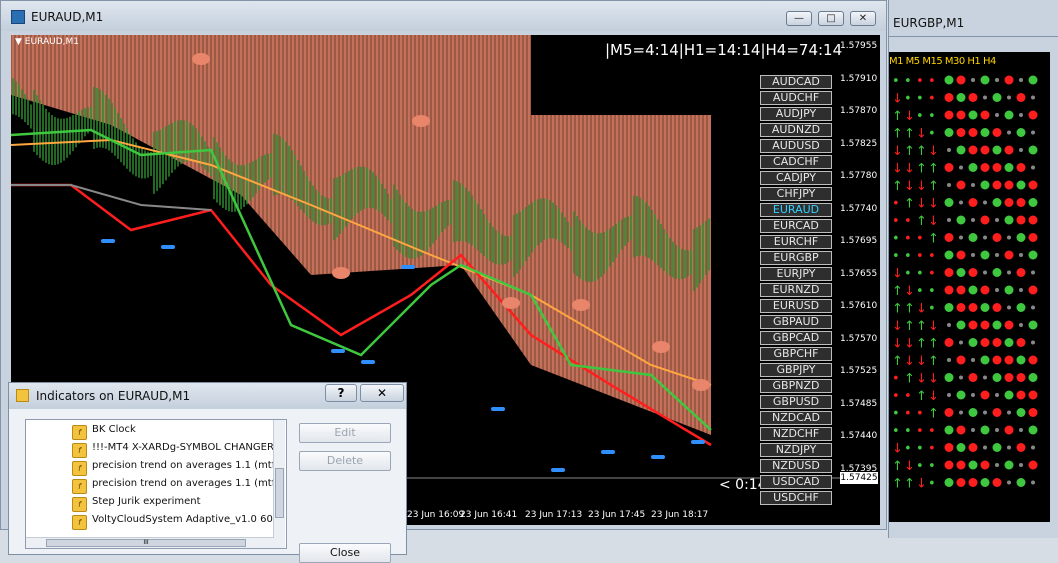 This screenshot has width=1058, height=563. Describe the element at coordinates (831, 18) in the screenshot. I see `maximize-button: □` at that location.